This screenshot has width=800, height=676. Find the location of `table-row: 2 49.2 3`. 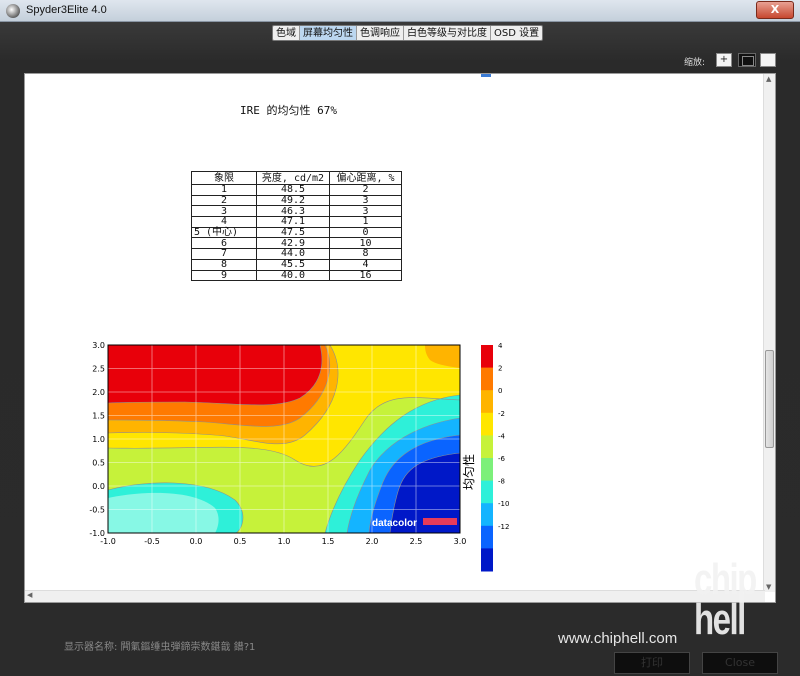

table-row: 2 49.2 3 is located at coordinates (296, 200).